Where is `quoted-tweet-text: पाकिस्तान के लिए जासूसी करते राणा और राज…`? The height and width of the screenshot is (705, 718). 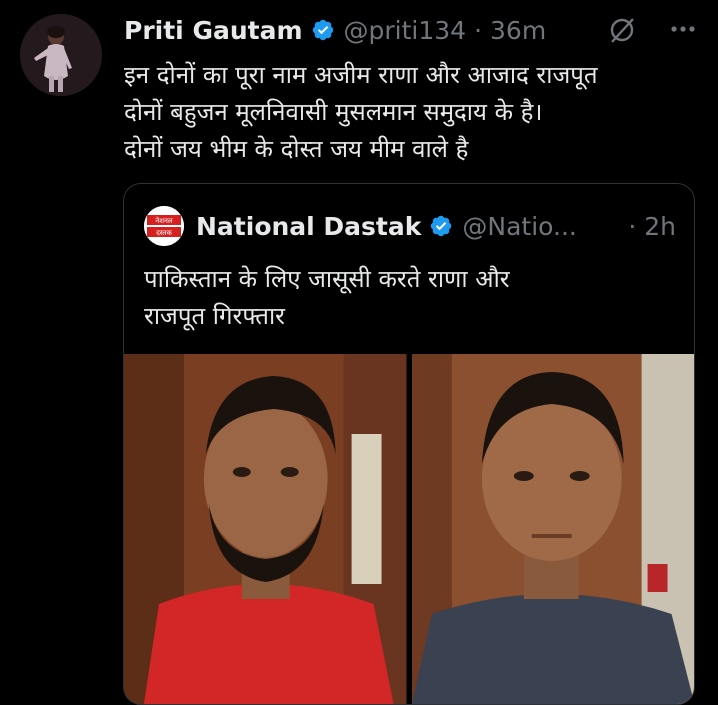
quoted-tweet-text: पाकिस्तान के लिए जासूसी करते राणा और राज… is located at coordinates (327, 297).